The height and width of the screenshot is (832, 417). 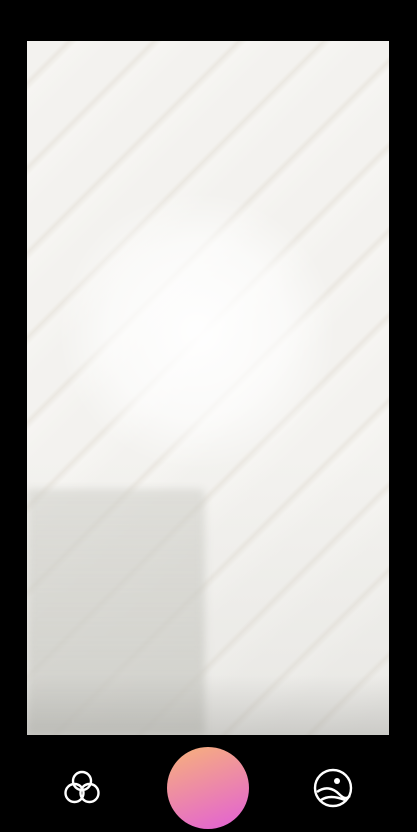 I want to click on filters-icon, so click(x=82, y=787).